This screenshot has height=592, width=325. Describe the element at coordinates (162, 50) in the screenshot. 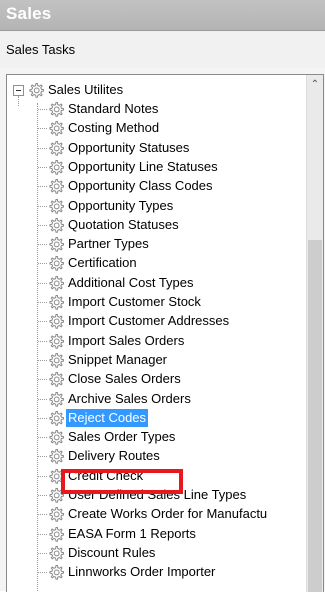

I see `sales-tasks-header: Sales Tasks` at that location.